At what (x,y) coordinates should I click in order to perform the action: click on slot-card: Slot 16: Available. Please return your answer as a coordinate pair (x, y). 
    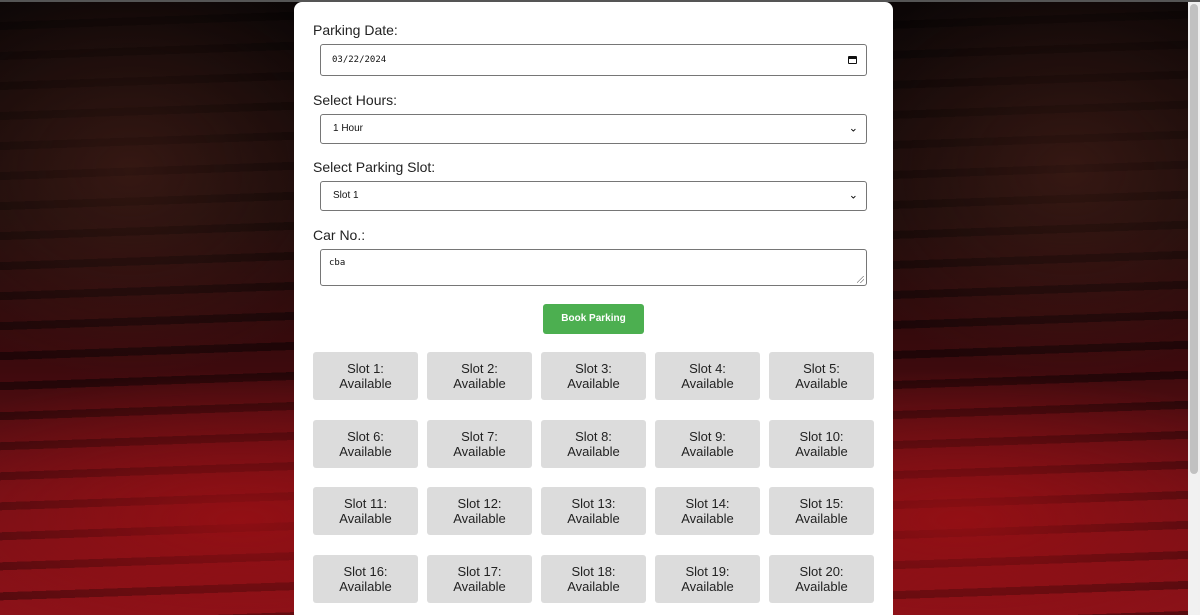
    Looking at the image, I should click on (365, 578).